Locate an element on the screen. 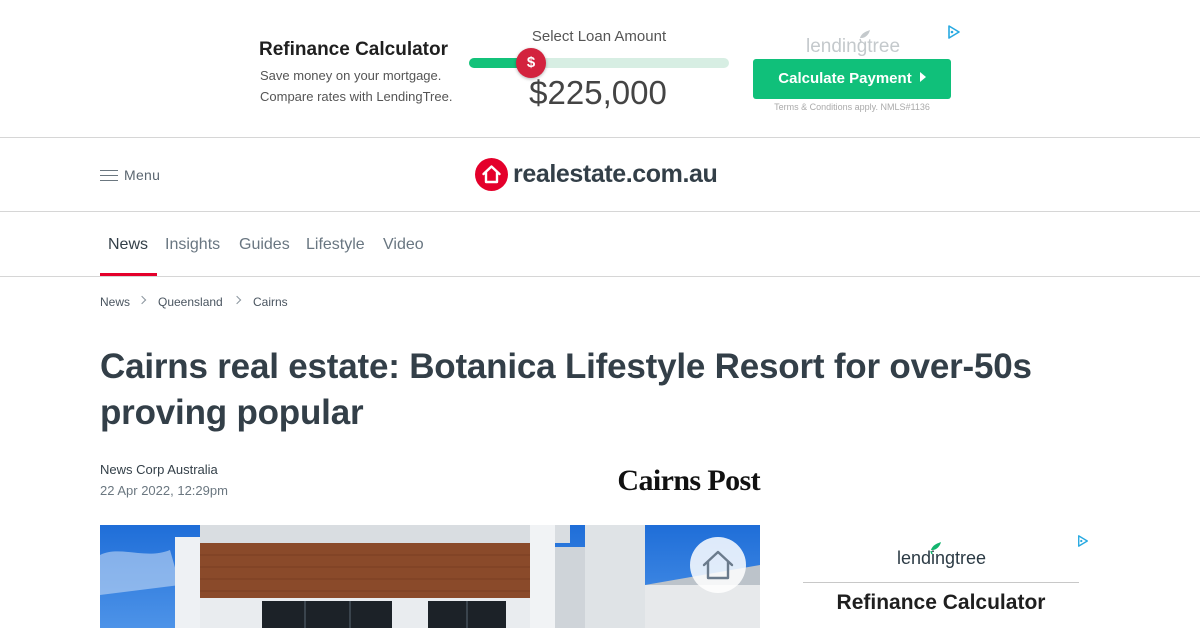 The height and width of the screenshot is (628, 1200). play-arrow-icon is located at coordinates (922, 77).